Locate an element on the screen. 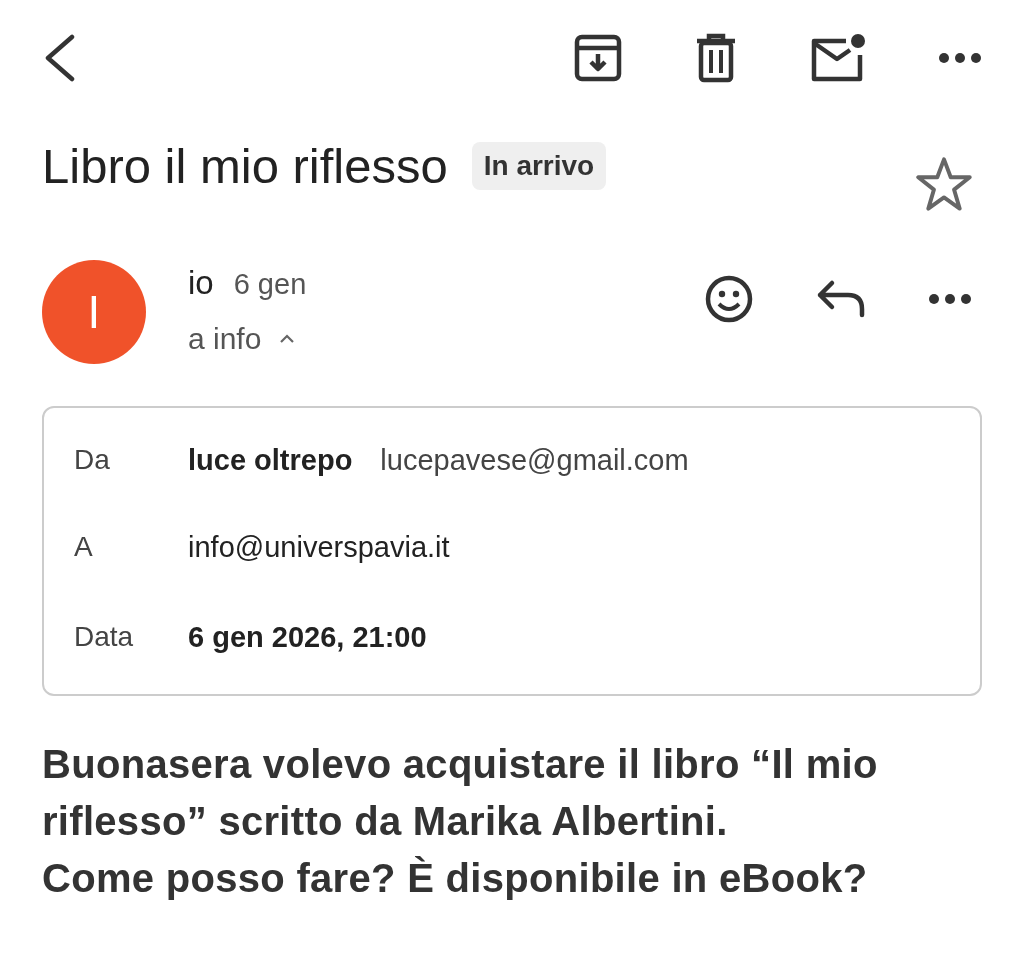 The height and width of the screenshot is (977, 1024). recipients-toggle: a info is located at coordinates (242, 339).